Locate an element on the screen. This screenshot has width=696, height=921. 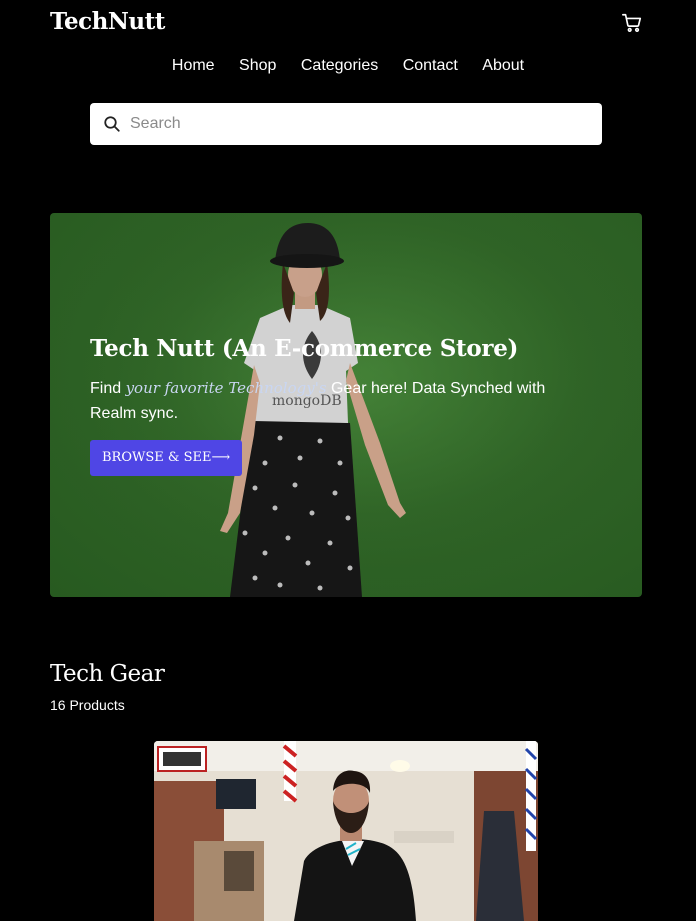
hero-text-start: Find is located at coordinates (108, 388).